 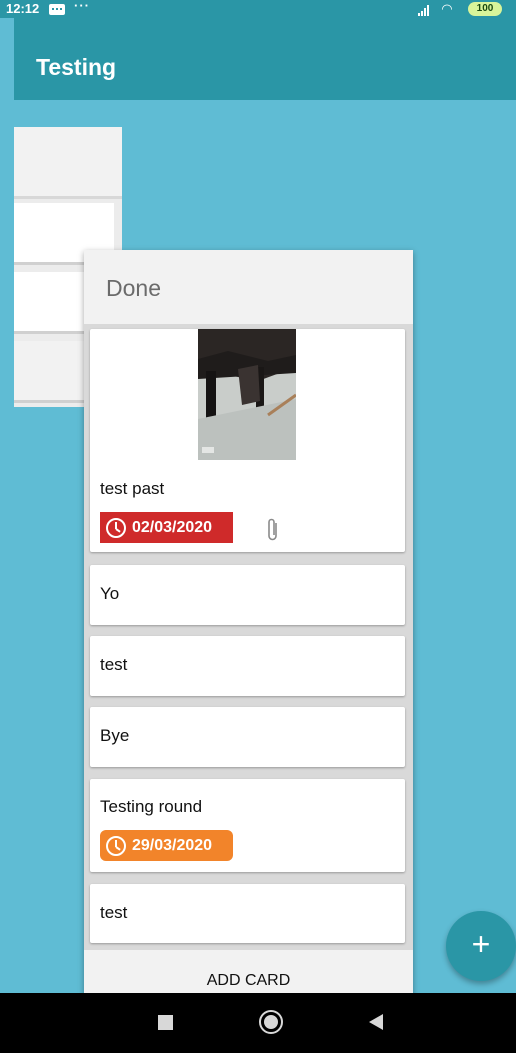 I want to click on recents-button, so click(x=165, y=1022).